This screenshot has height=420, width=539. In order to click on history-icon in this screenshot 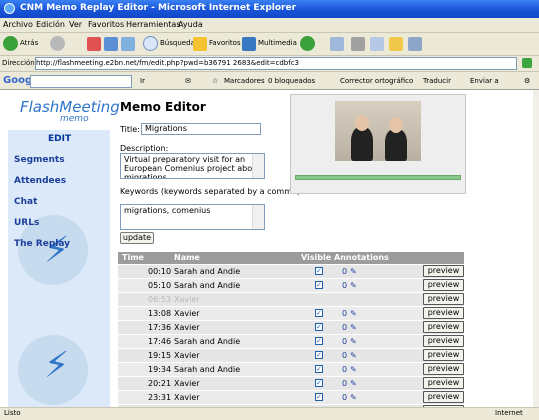, I will do `click(307, 43)`.